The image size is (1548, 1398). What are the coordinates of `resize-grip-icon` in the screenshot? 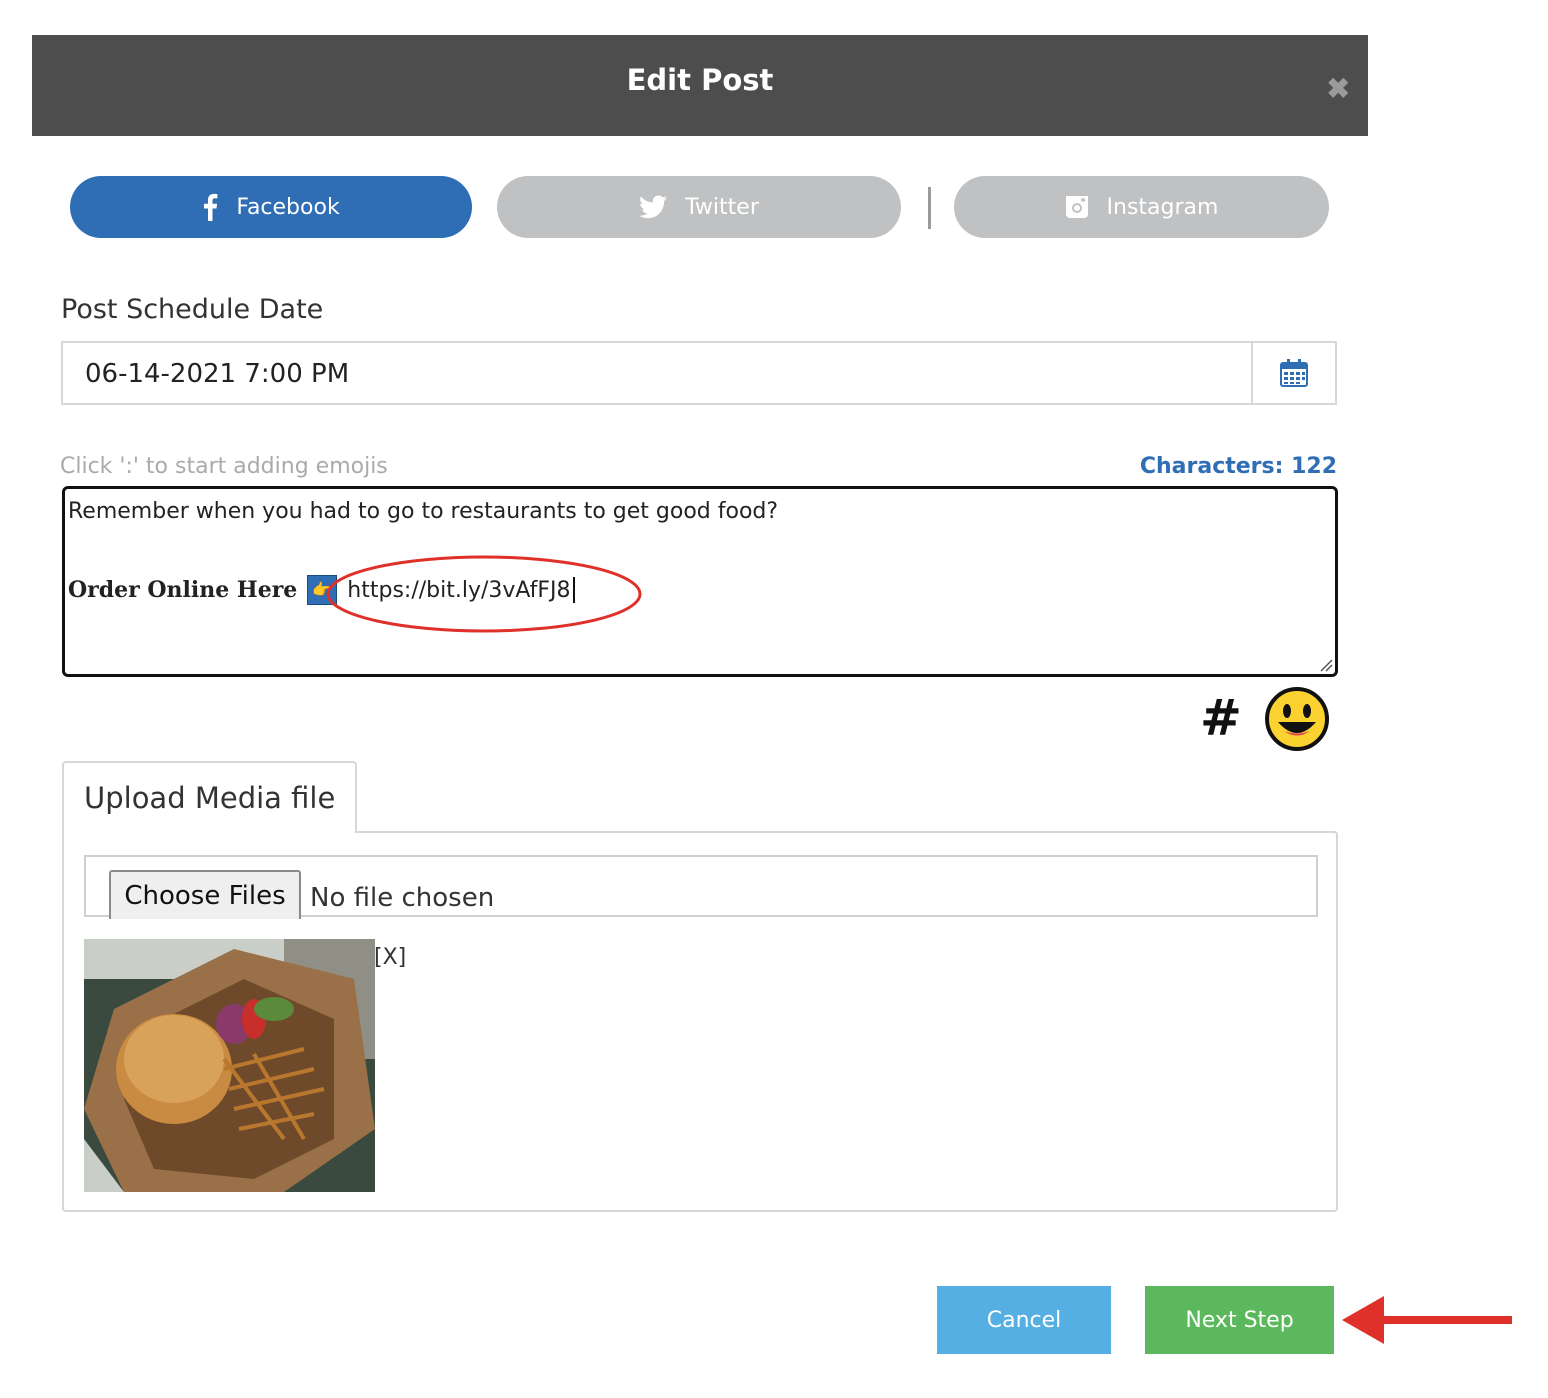 It's located at (1325, 664).